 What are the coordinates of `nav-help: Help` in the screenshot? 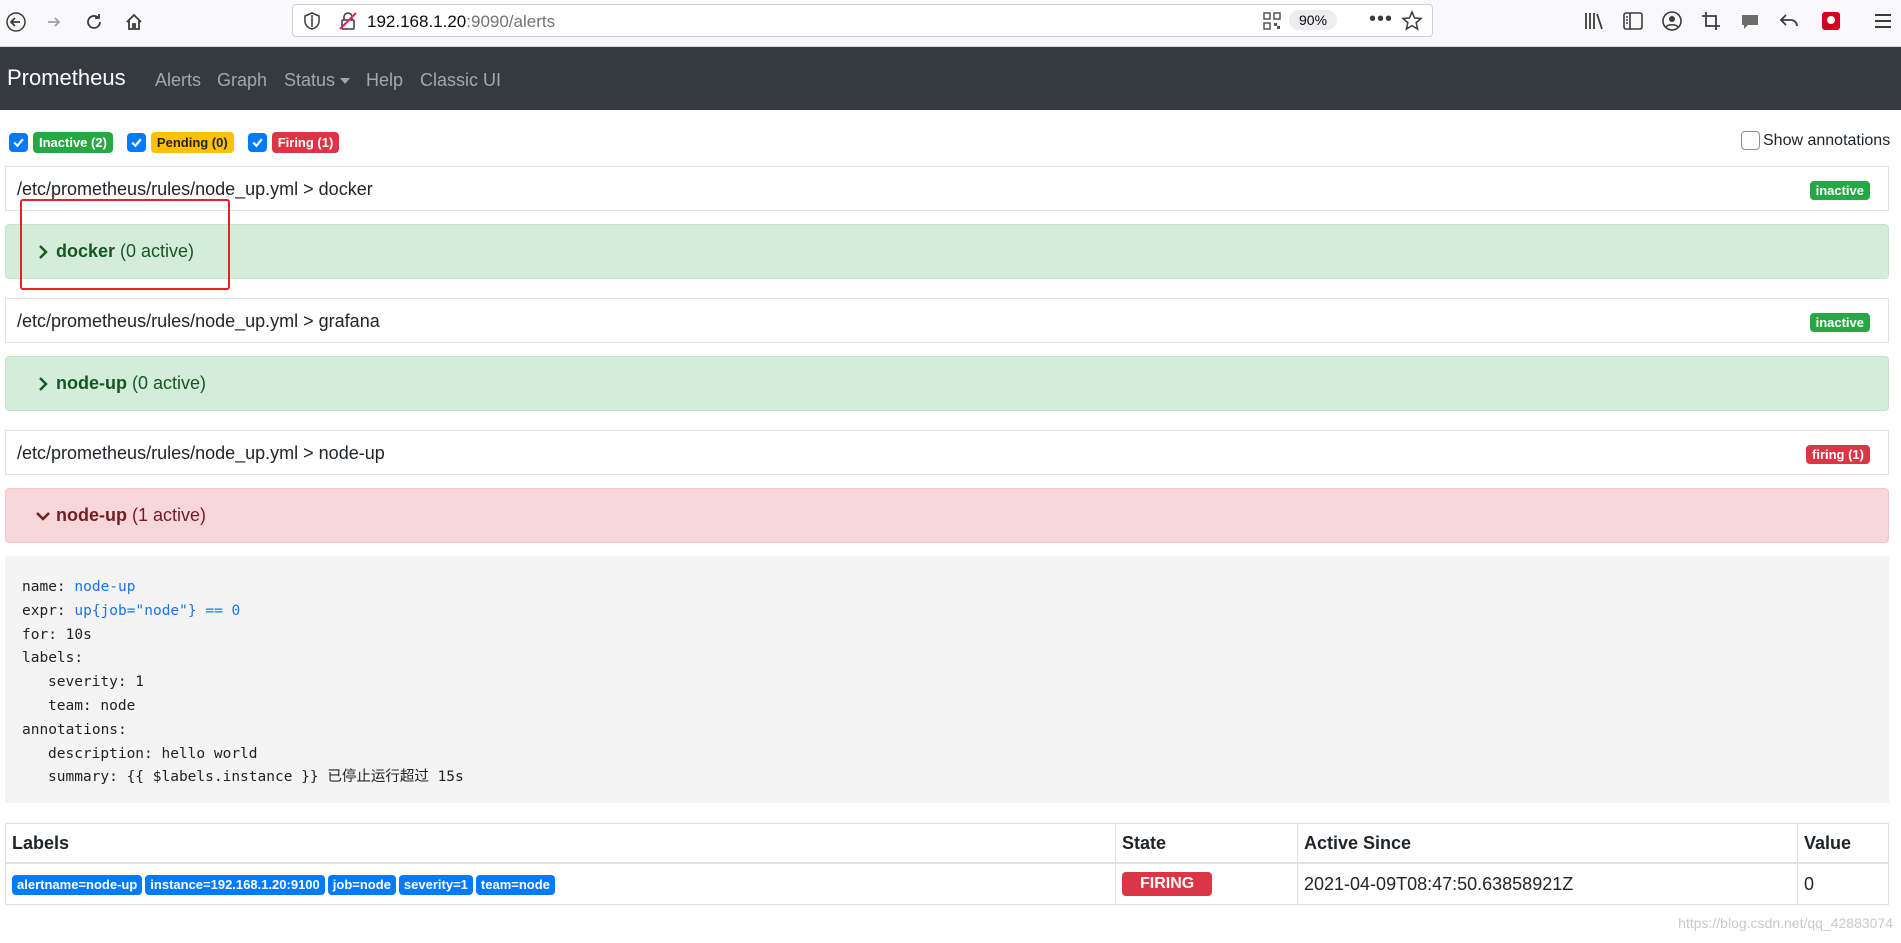 It's located at (384, 80).